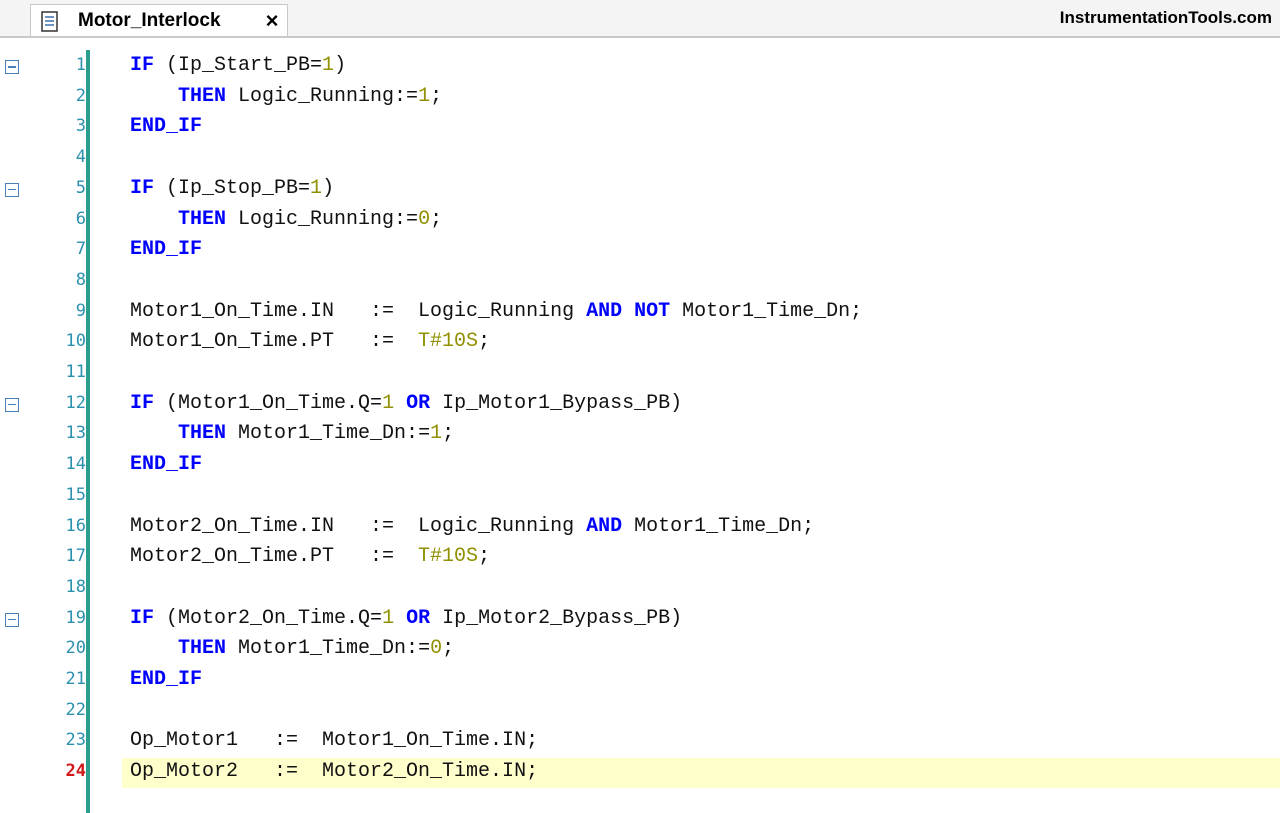  What do you see at coordinates (640, 343) in the screenshot?
I see `code-line: 10 Motor1_On_Time.PT := T#10S;` at bounding box center [640, 343].